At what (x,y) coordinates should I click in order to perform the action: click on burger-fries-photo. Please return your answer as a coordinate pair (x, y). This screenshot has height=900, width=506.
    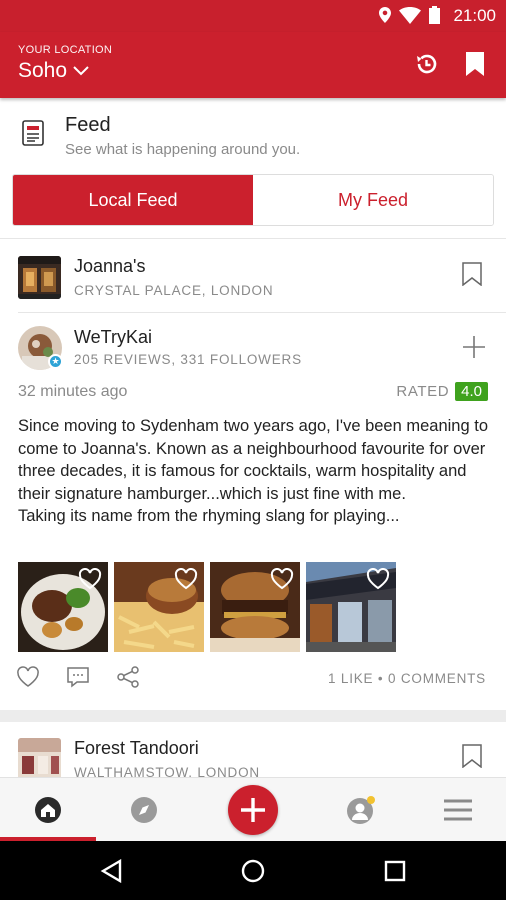
    Looking at the image, I should click on (159, 607).